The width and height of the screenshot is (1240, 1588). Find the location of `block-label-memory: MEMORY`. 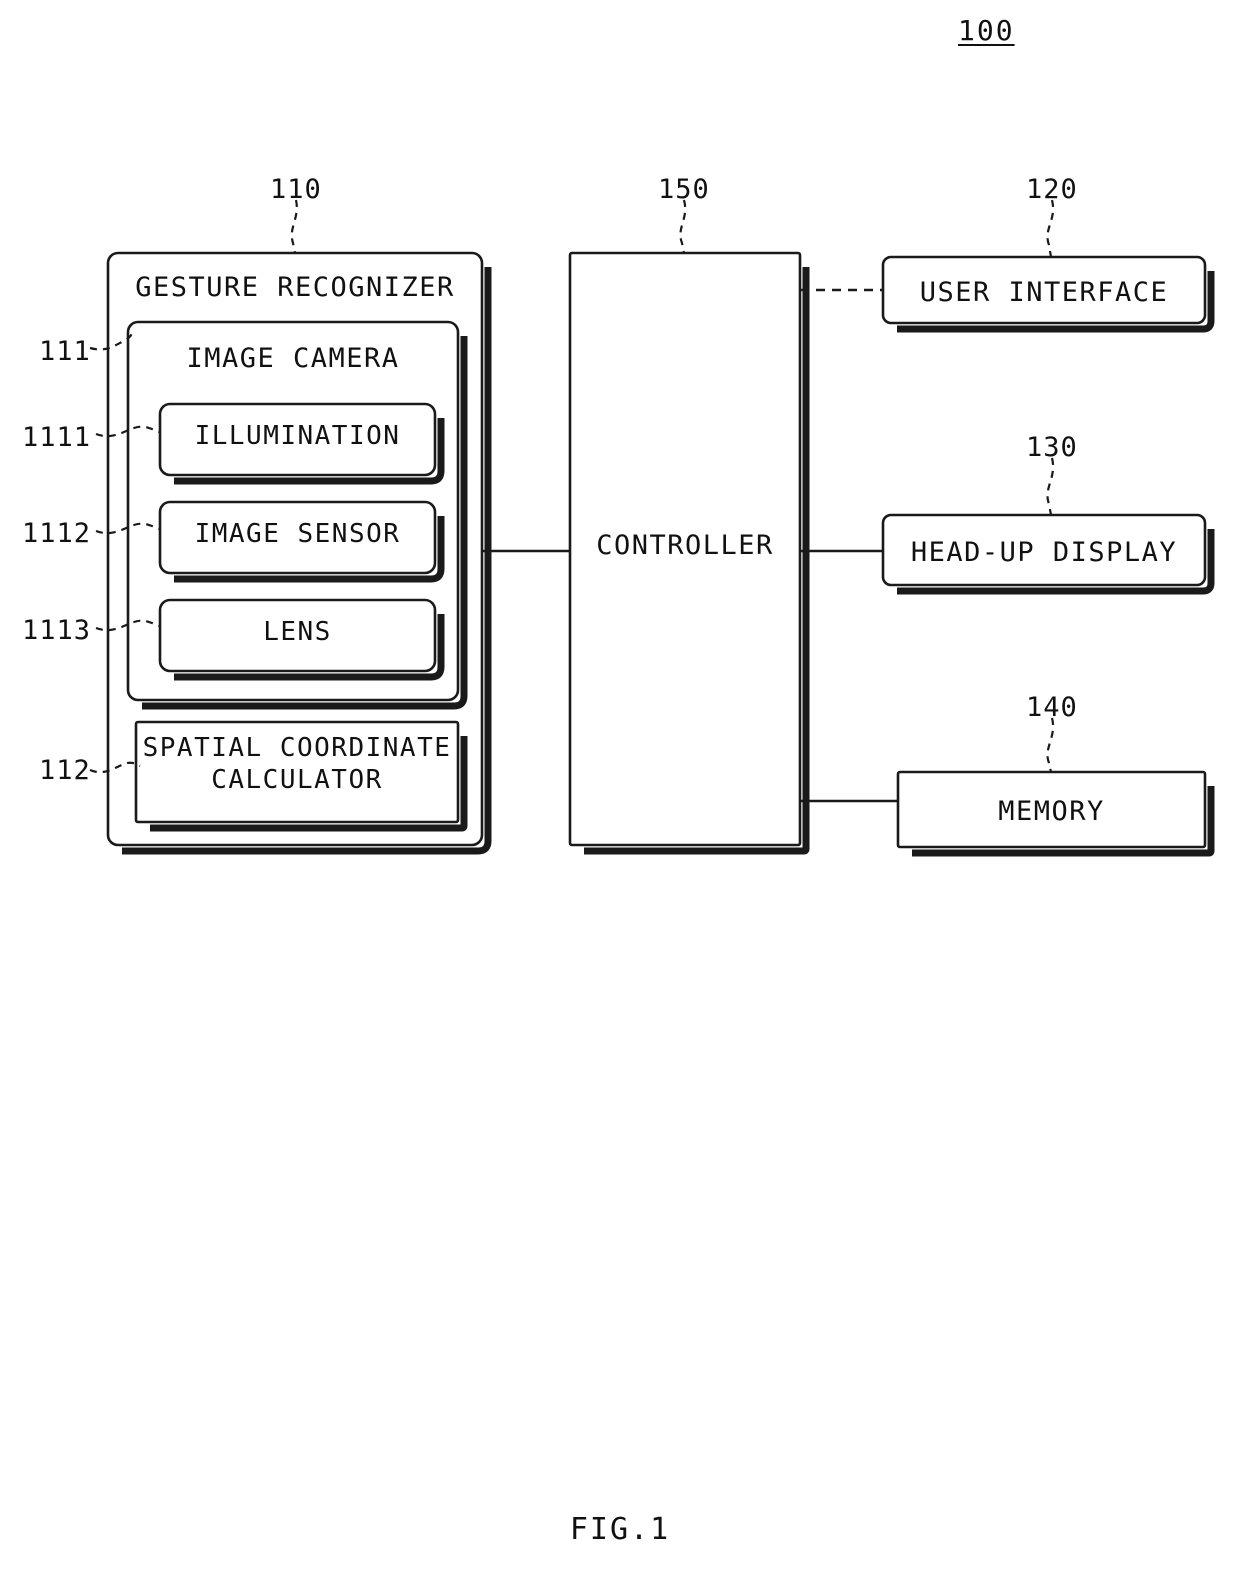

block-label-memory: MEMORY is located at coordinates (1051, 811).